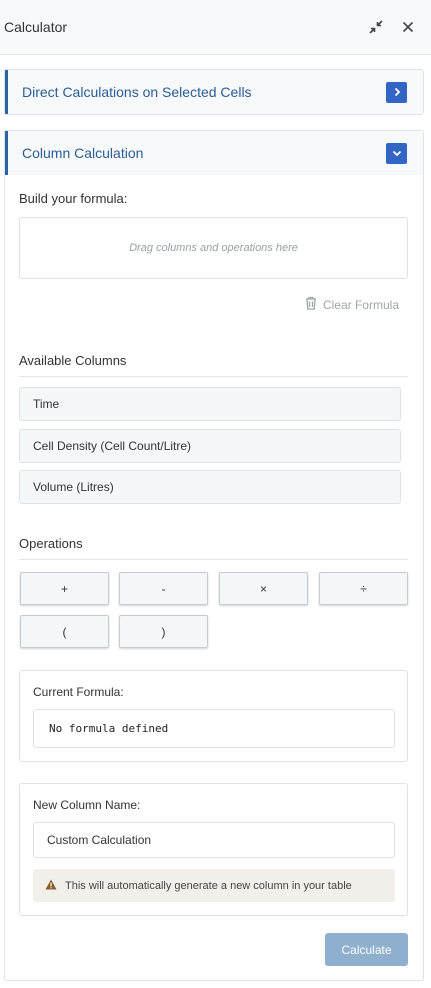 The height and width of the screenshot is (988, 431). I want to click on operation-multiply-button: ×, so click(263, 588).